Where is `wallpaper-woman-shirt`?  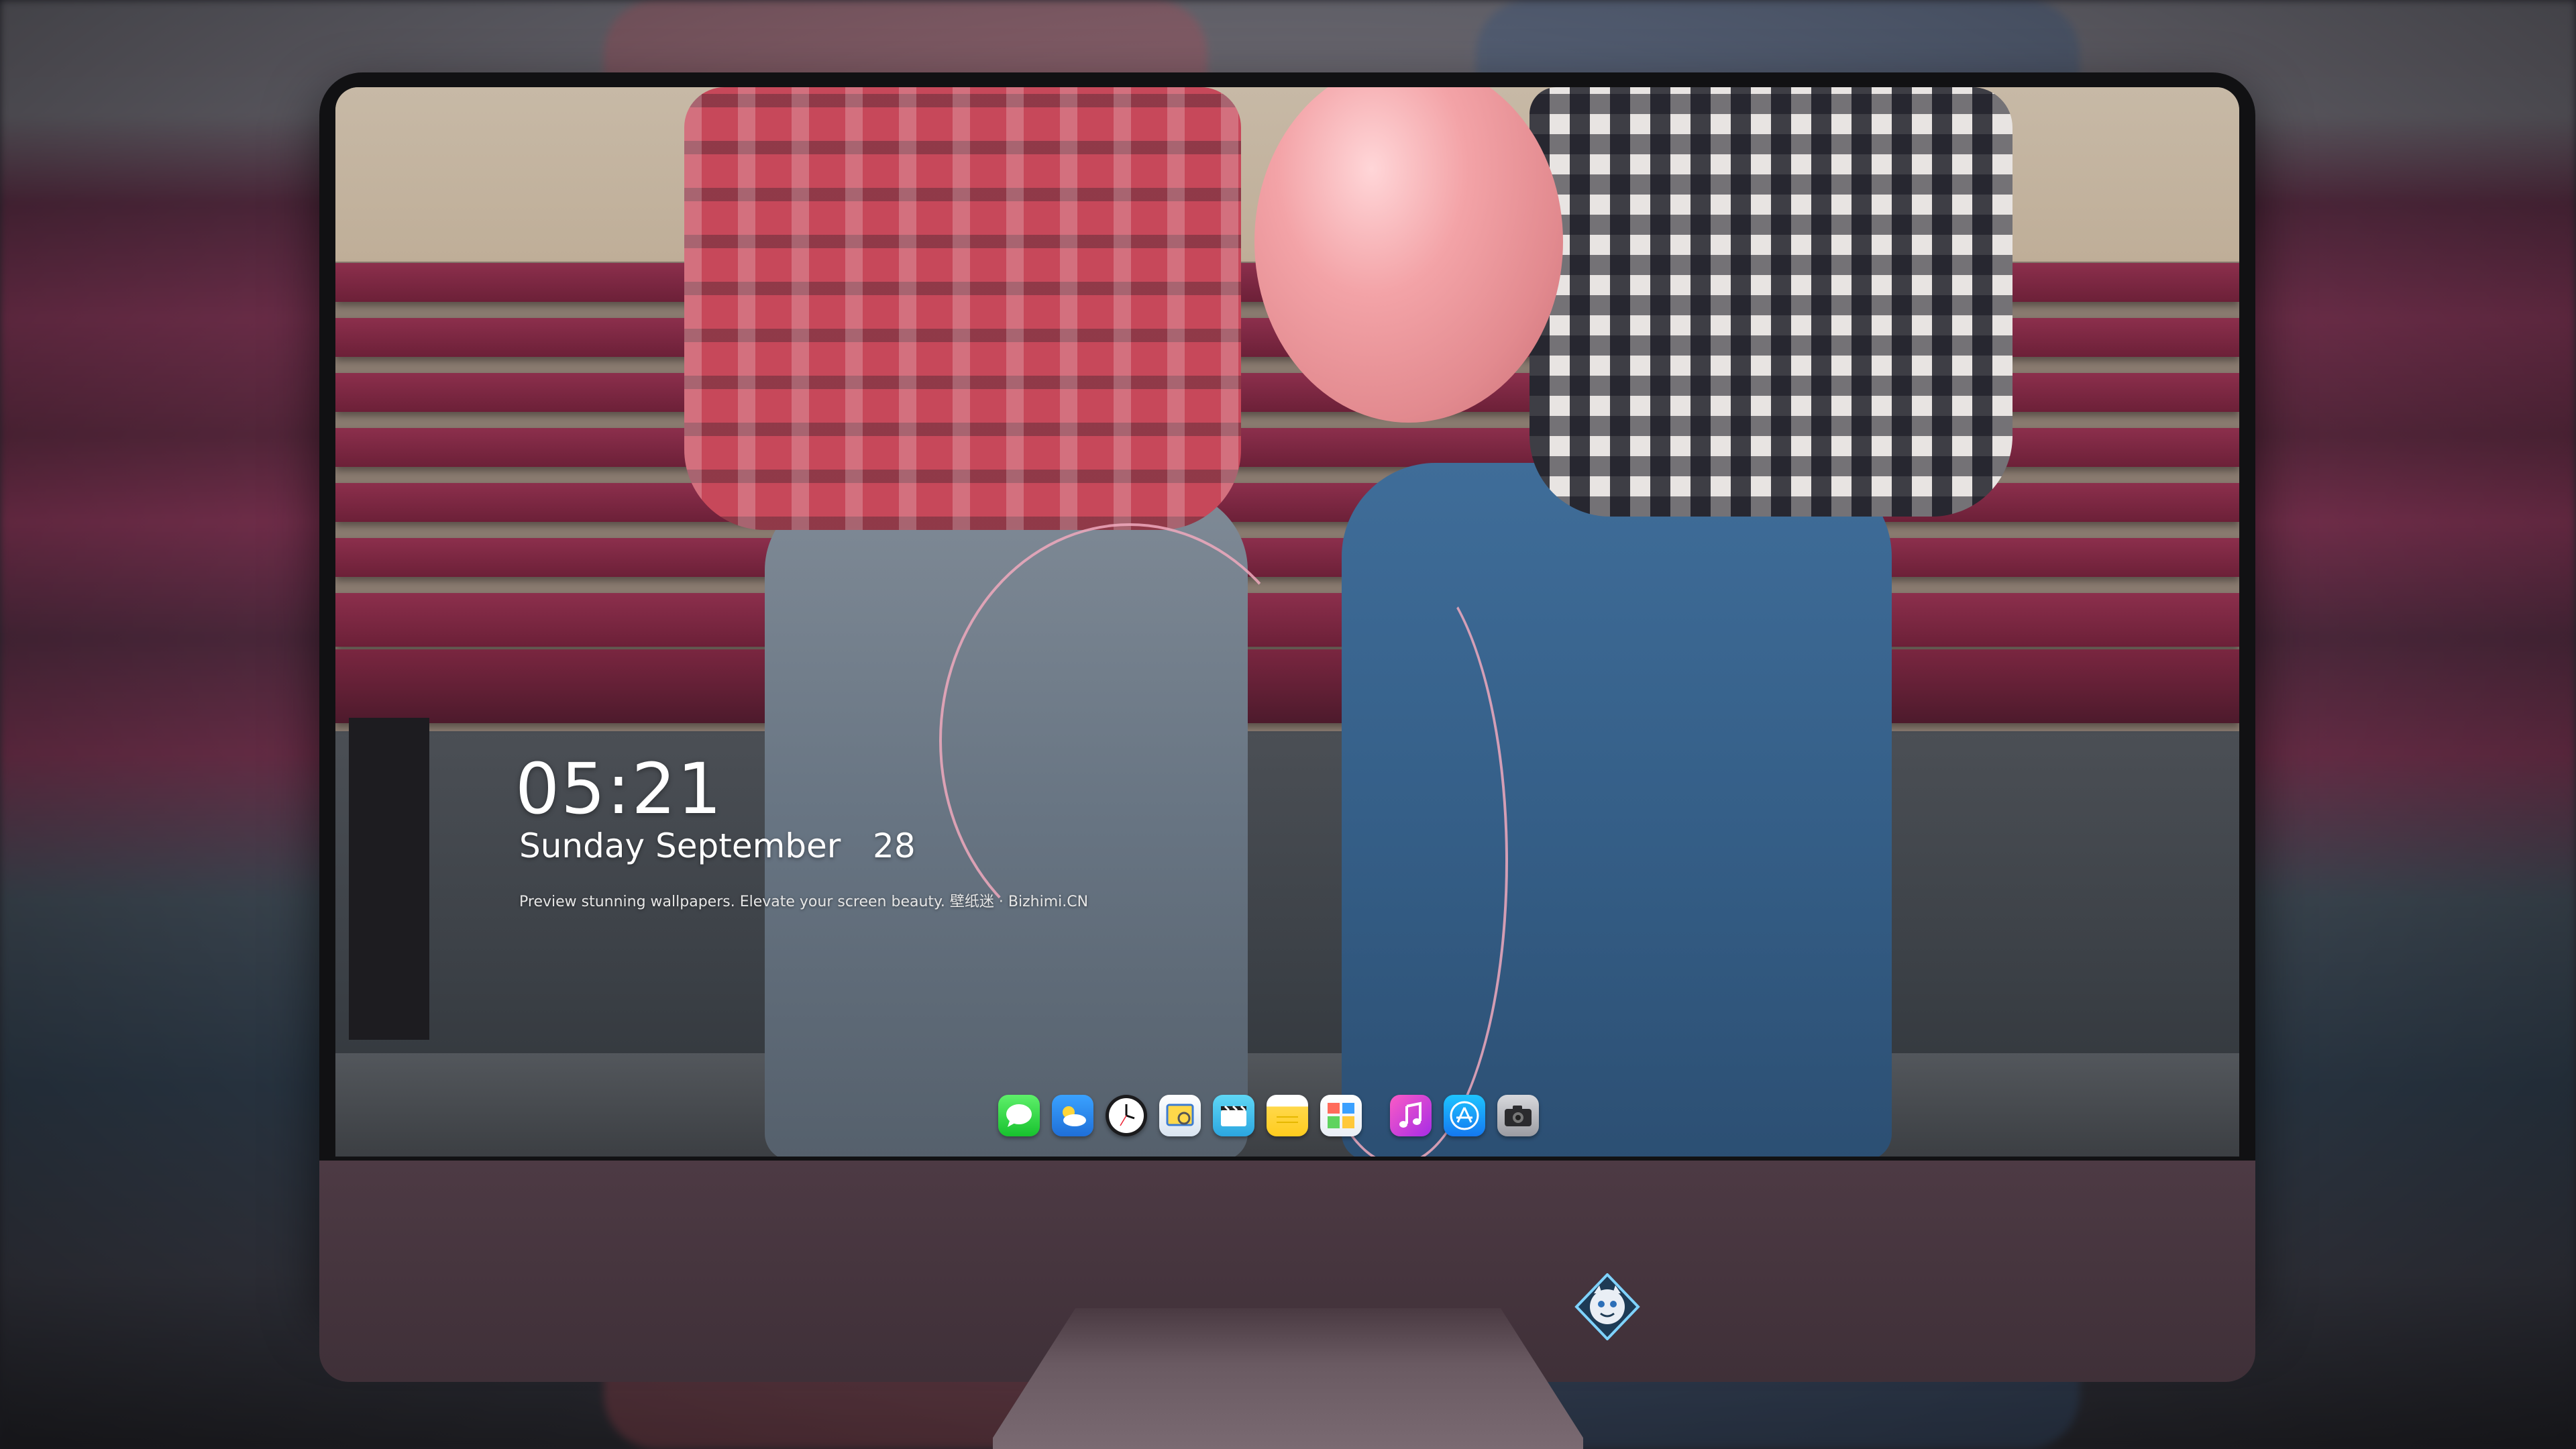 wallpaper-woman-shirt is located at coordinates (1770, 302).